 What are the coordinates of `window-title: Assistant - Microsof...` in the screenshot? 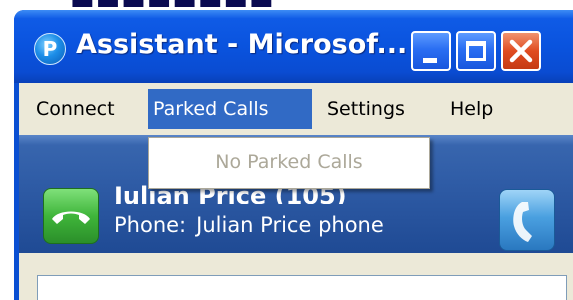 It's located at (242, 44).